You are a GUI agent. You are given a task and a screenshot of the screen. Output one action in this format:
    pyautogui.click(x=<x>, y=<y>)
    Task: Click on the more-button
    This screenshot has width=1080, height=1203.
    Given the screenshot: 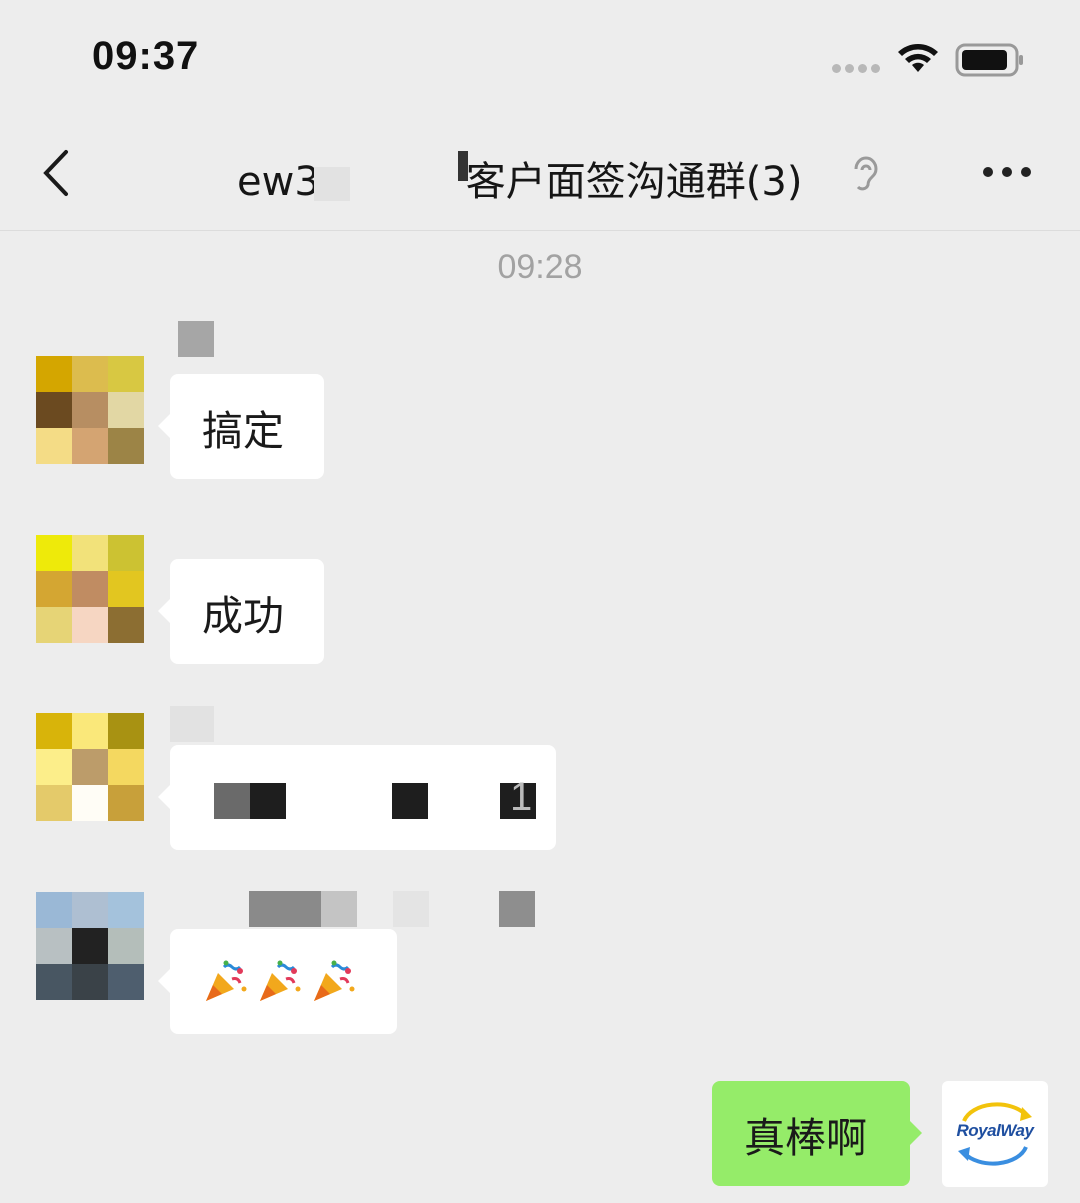 What is the action you would take?
    pyautogui.click(x=1007, y=172)
    